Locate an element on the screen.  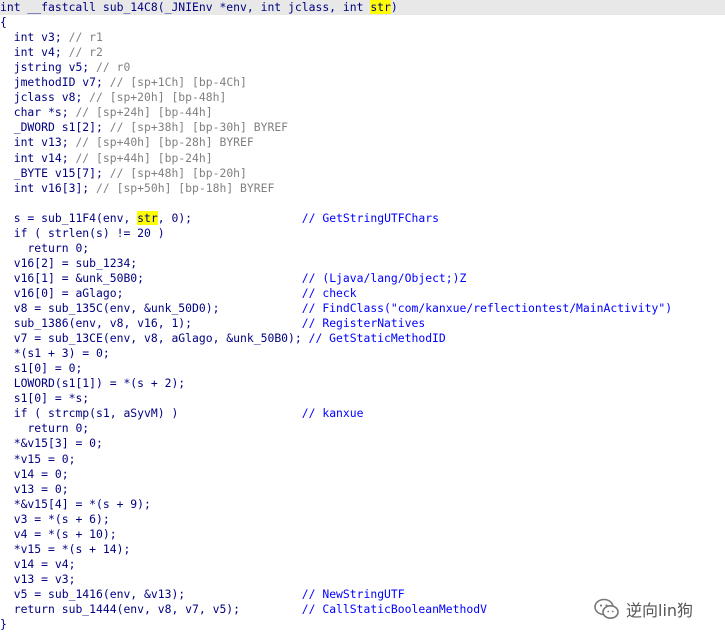
watermark-text: 逆向lin狗 is located at coordinates (660, 610).